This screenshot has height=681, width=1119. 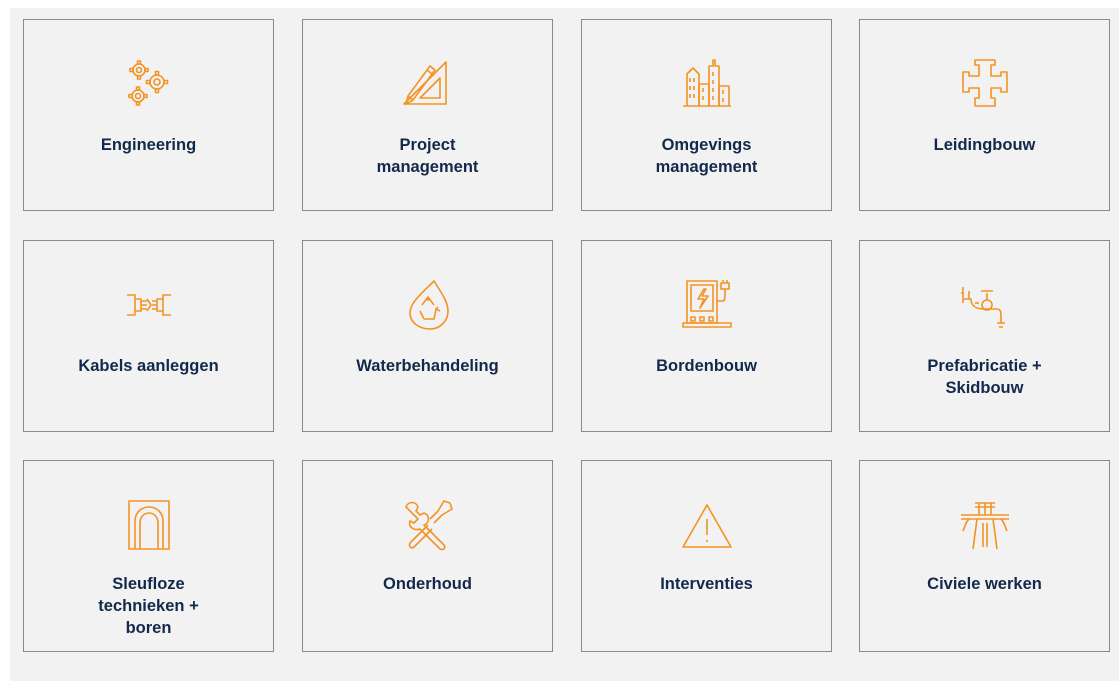 I want to click on pipe-fitting-icon, so click(x=985, y=84).